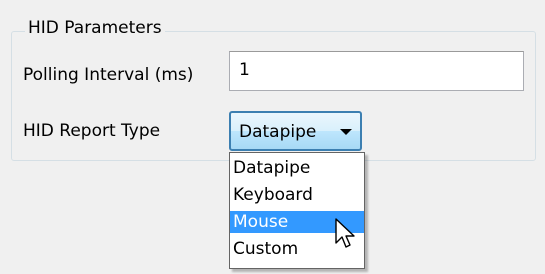  I want to click on mouse-pointer-icon, so click(345, 233).